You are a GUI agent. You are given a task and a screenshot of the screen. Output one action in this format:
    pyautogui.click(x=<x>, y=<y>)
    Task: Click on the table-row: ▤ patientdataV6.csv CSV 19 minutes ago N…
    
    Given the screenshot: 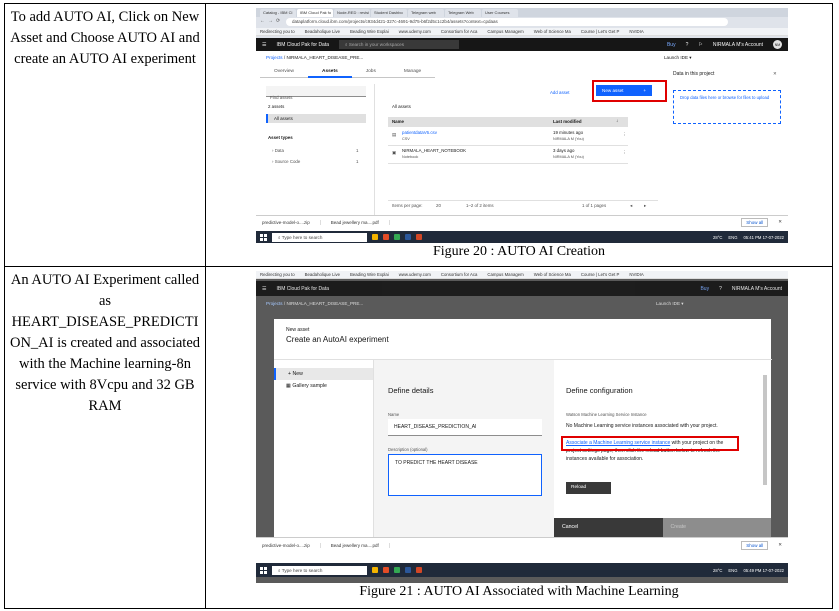 What is the action you would take?
    pyautogui.click(x=508, y=138)
    